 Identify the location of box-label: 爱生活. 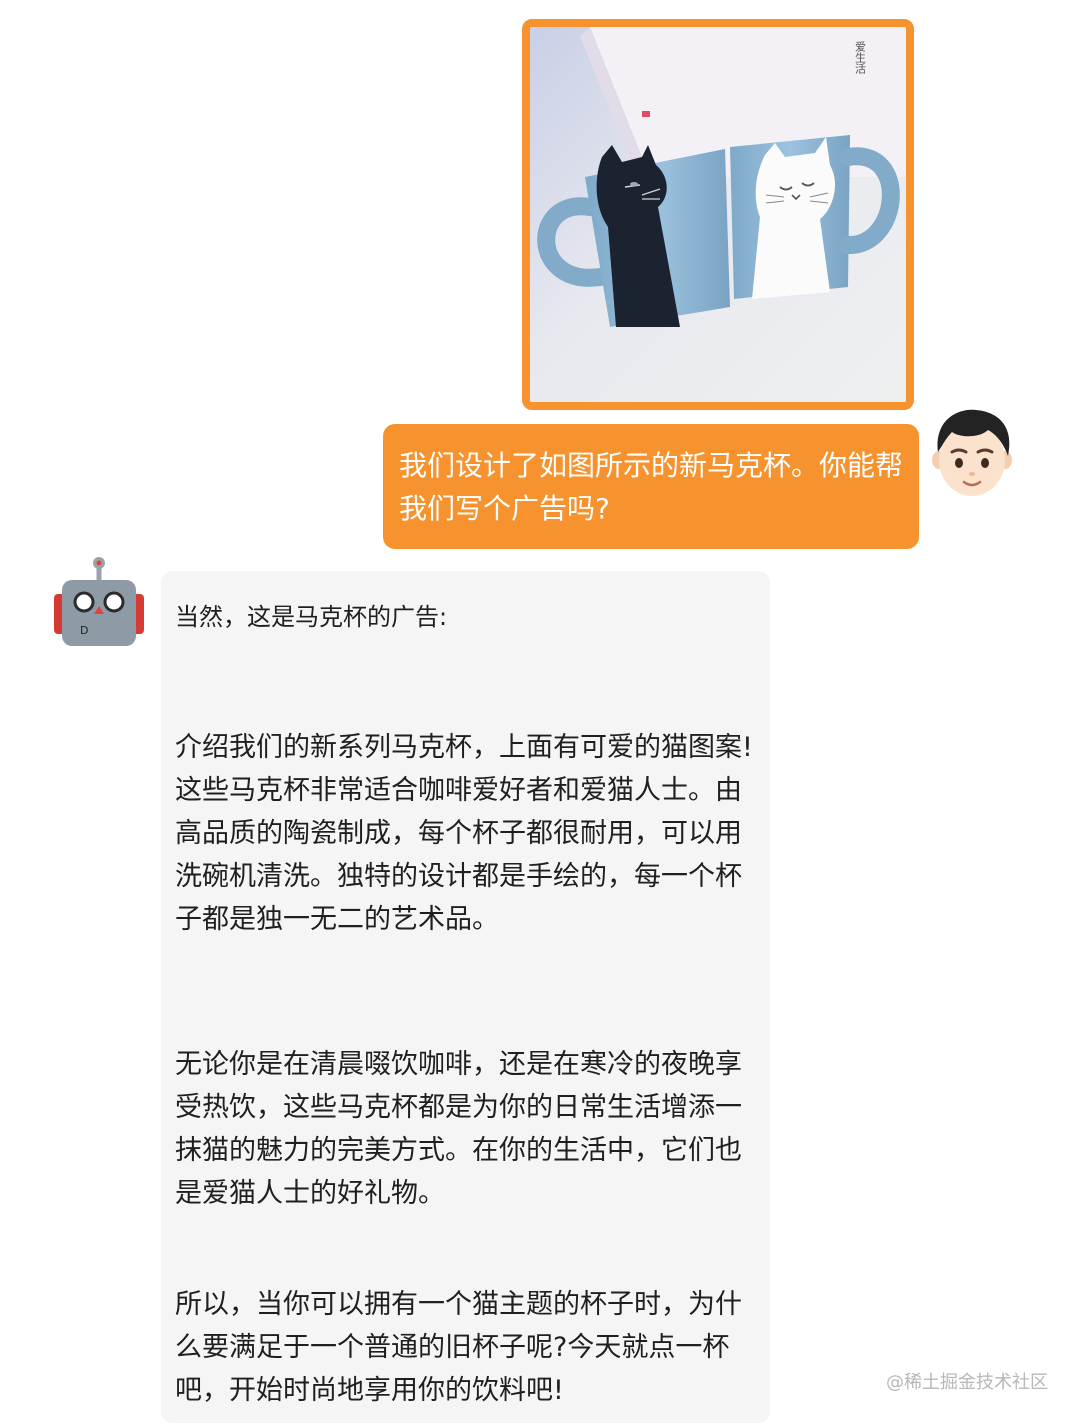
(860, 58).